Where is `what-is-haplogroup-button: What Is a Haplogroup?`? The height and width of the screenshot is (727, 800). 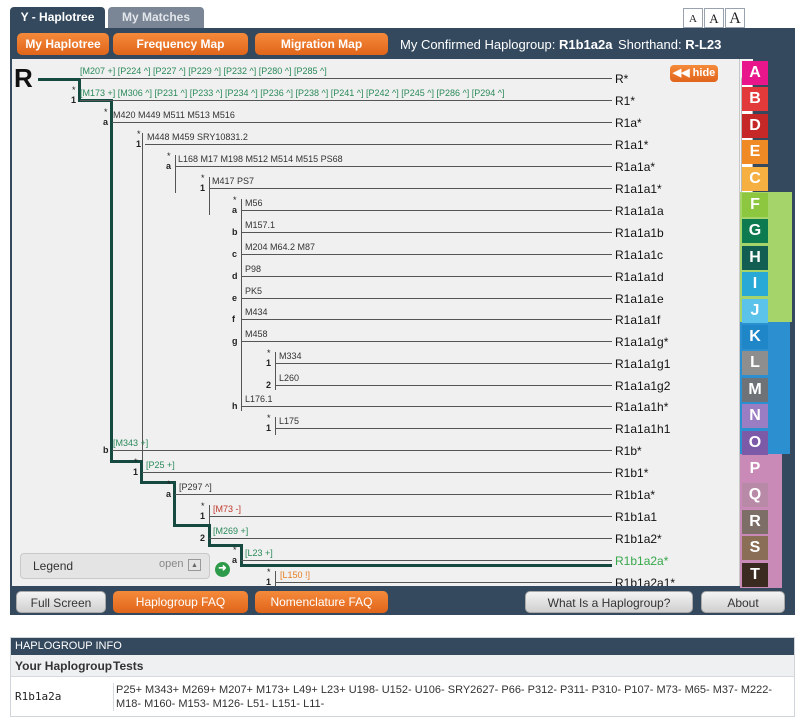 what-is-haplogroup-button: What Is a Haplogroup? is located at coordinates (609, 602).